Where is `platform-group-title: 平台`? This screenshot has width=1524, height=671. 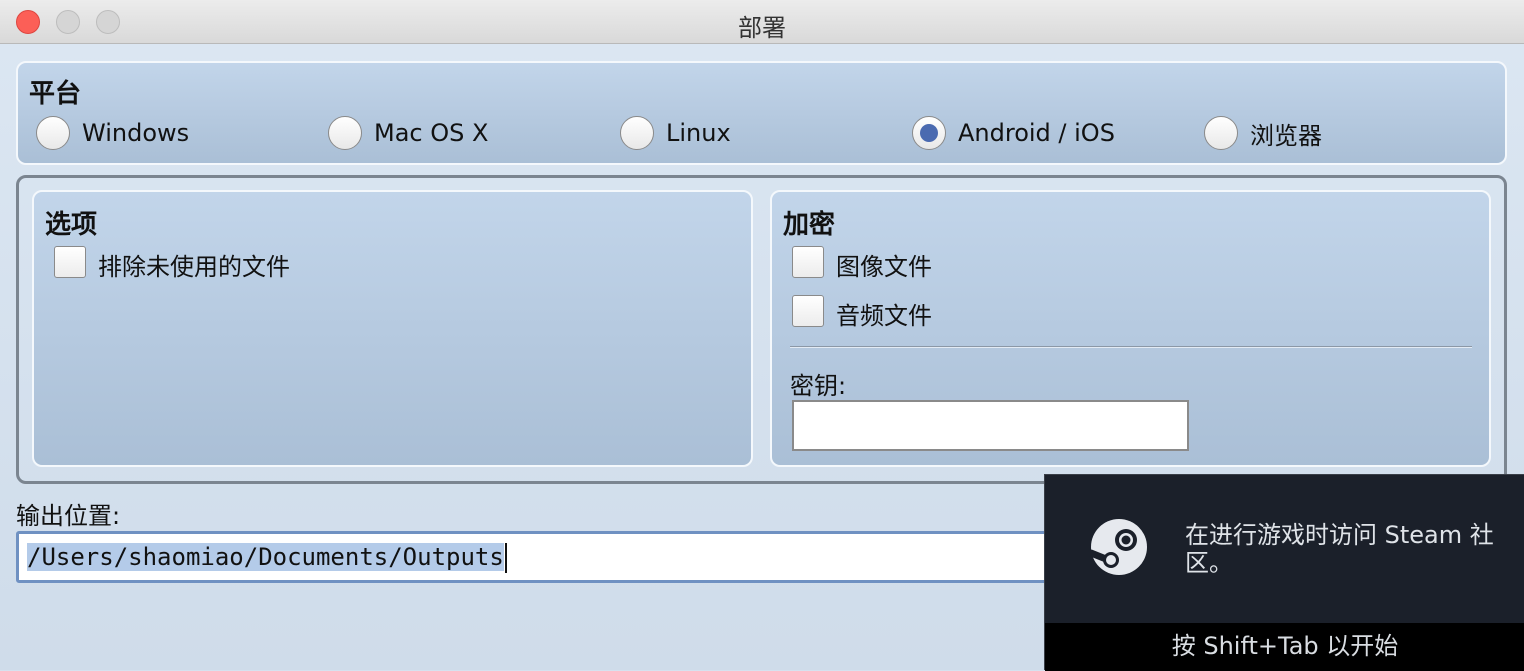
platform-group-title: 平台 is located at coordinates (55, 94).